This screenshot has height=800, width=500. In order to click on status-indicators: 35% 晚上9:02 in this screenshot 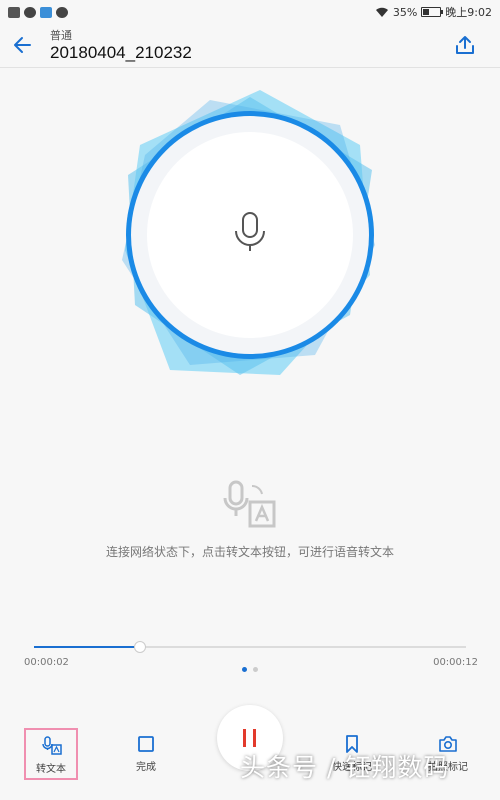, I will do `click(433, 12)`.